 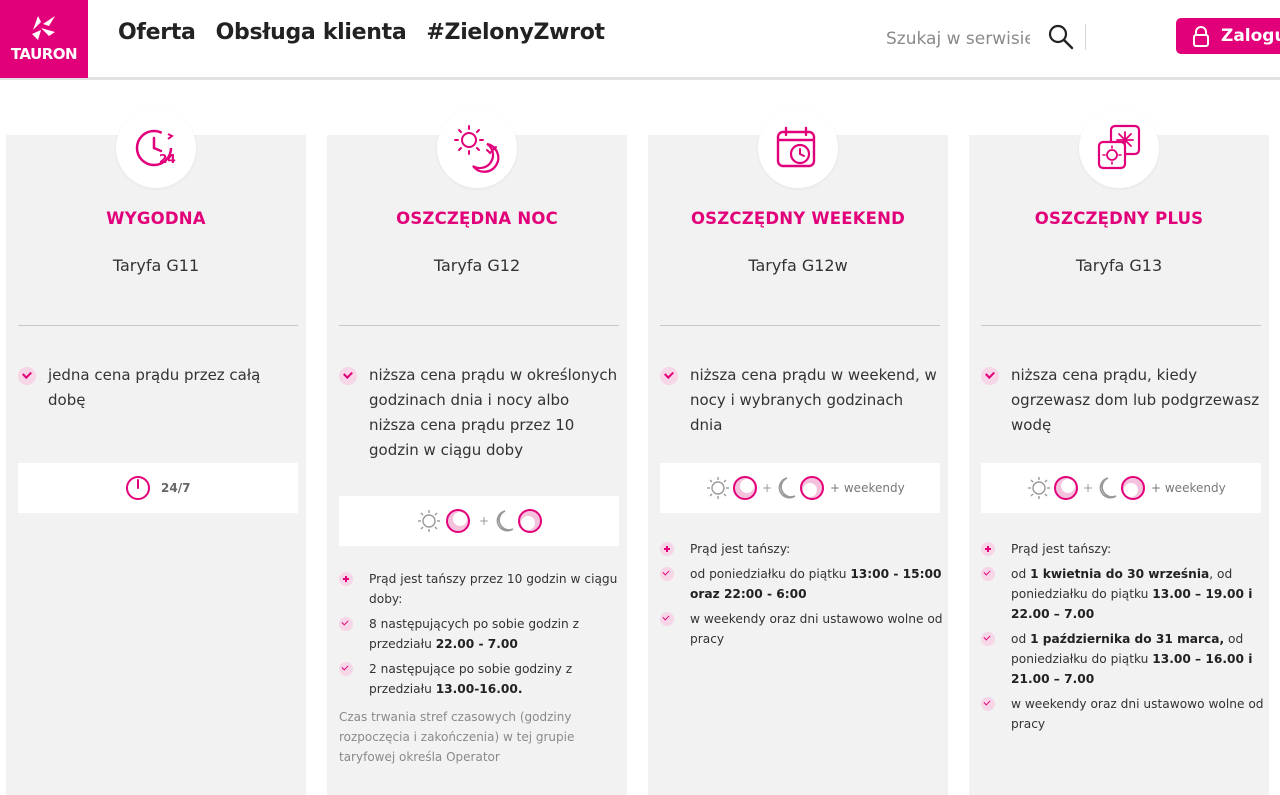 What do you see at coordinates (477, 218) in the screenshot?
I see `card-title: OSZCZĘDNA NOC` at bounding box center [477, 218].